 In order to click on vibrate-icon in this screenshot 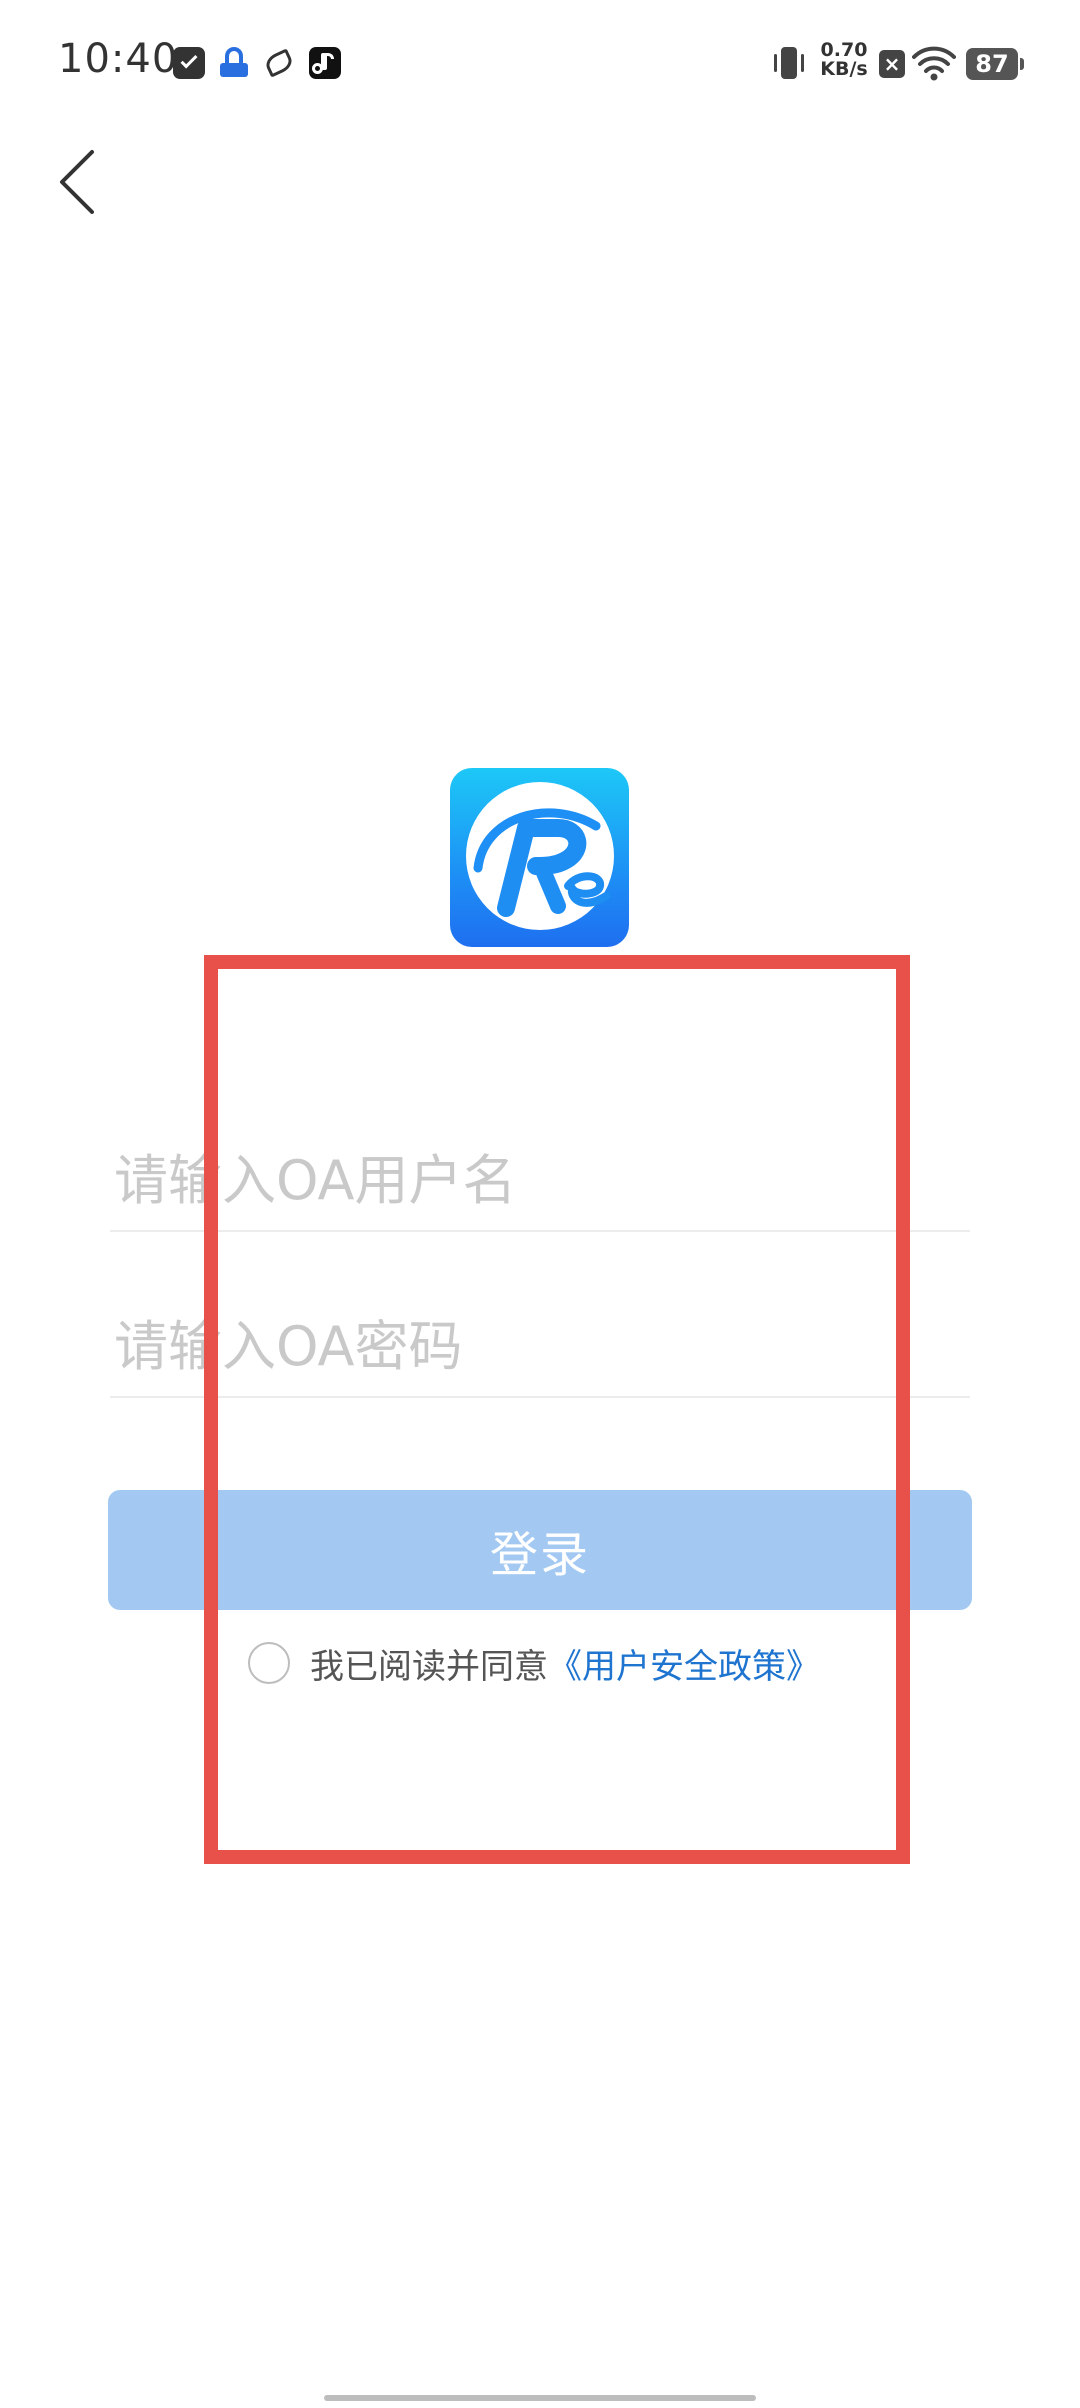, I will do `click(789, 63)`.